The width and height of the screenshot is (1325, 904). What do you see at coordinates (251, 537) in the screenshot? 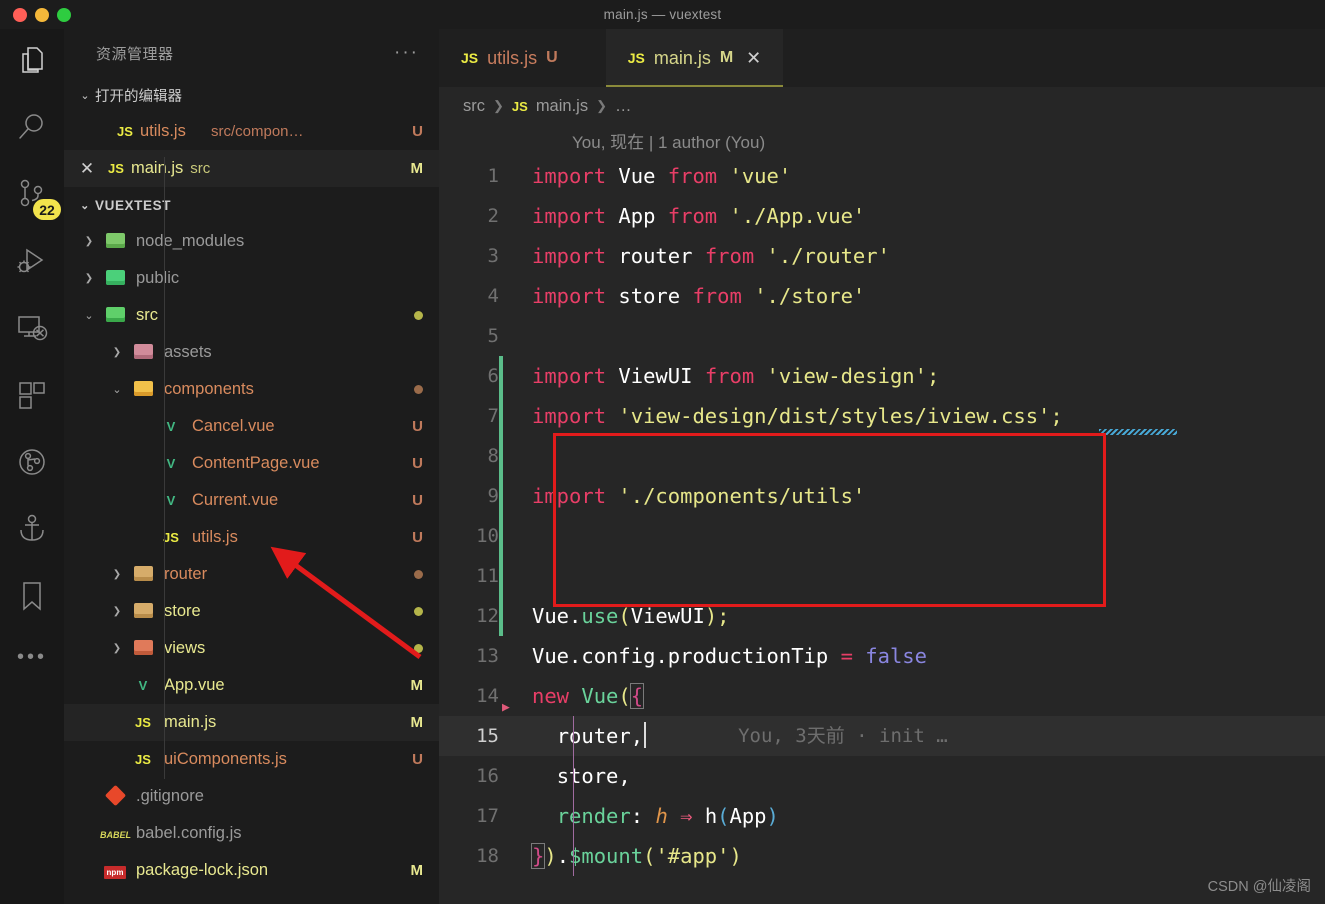
I see `tree-item-utils-js: JS utils.js U` at bounding box center [251, 537].